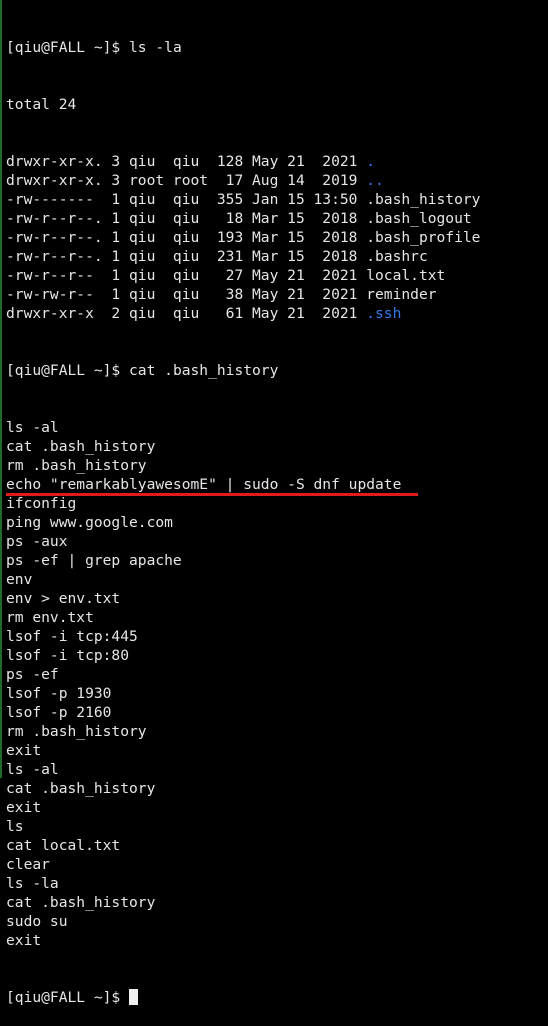 The height and width of the screenshot is (1026, 548). Describe the element at coordinates (134, 997) in the screenshot. I see `text-cursor` at that location.